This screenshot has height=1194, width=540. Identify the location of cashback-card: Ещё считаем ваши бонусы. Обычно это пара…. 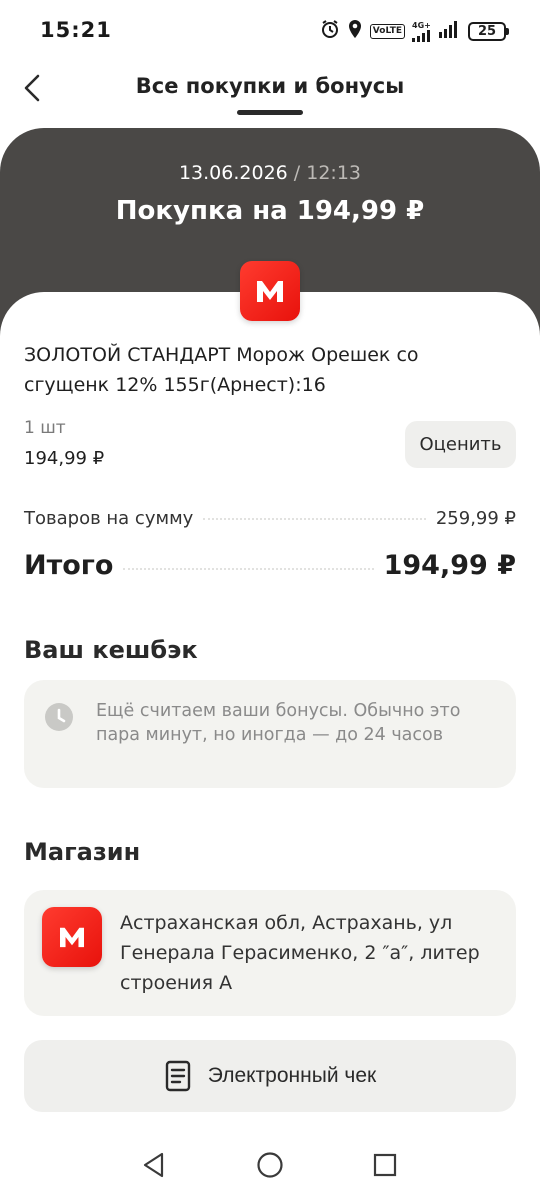
(270, 734).